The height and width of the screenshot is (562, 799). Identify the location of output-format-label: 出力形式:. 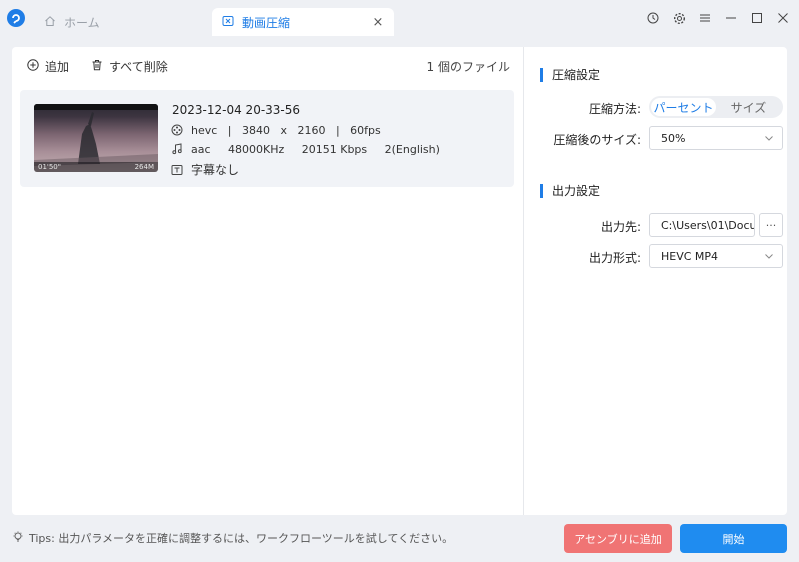
(614, 258).